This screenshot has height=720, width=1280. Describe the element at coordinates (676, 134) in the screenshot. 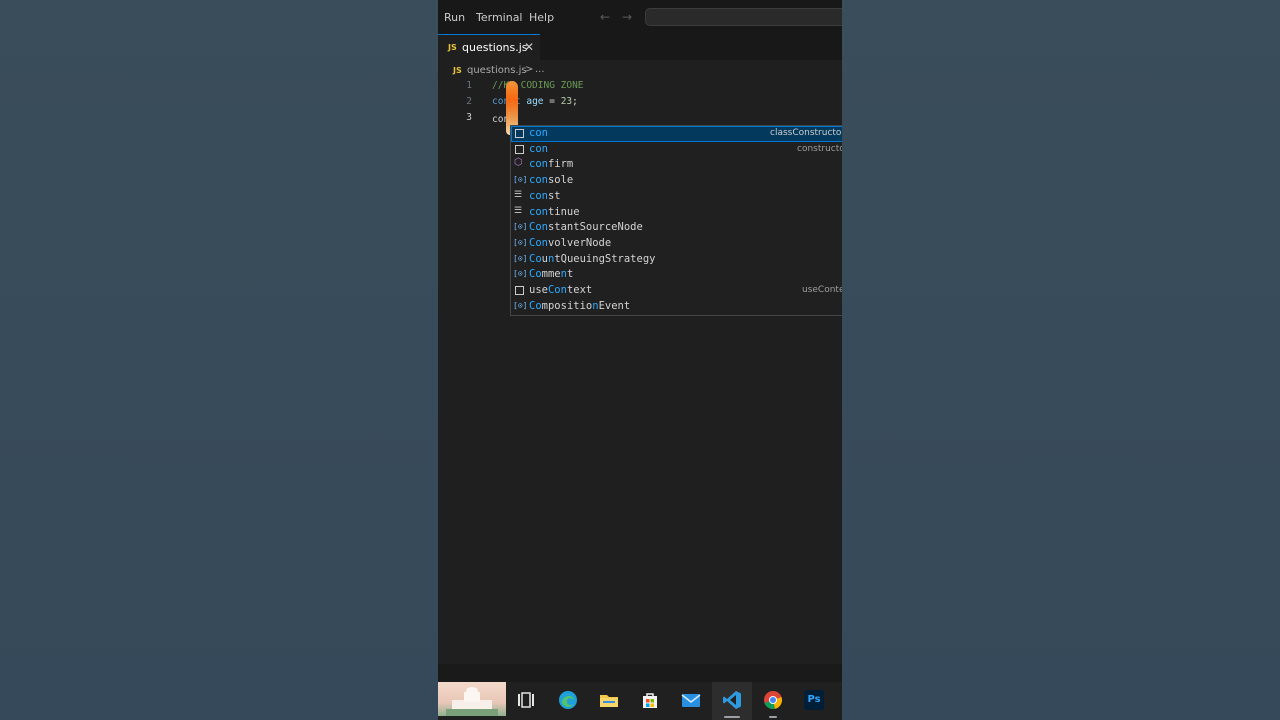

I see `suggestion-item: con classConstructor` at that location.